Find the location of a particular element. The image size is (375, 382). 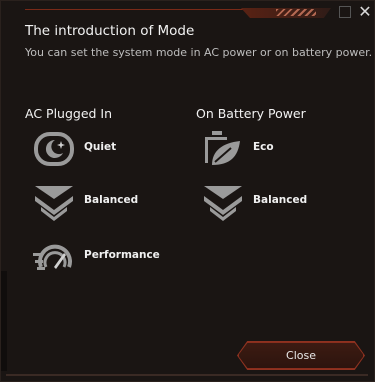

ac-performance-label: Performance is located at coordinates (122, 255).